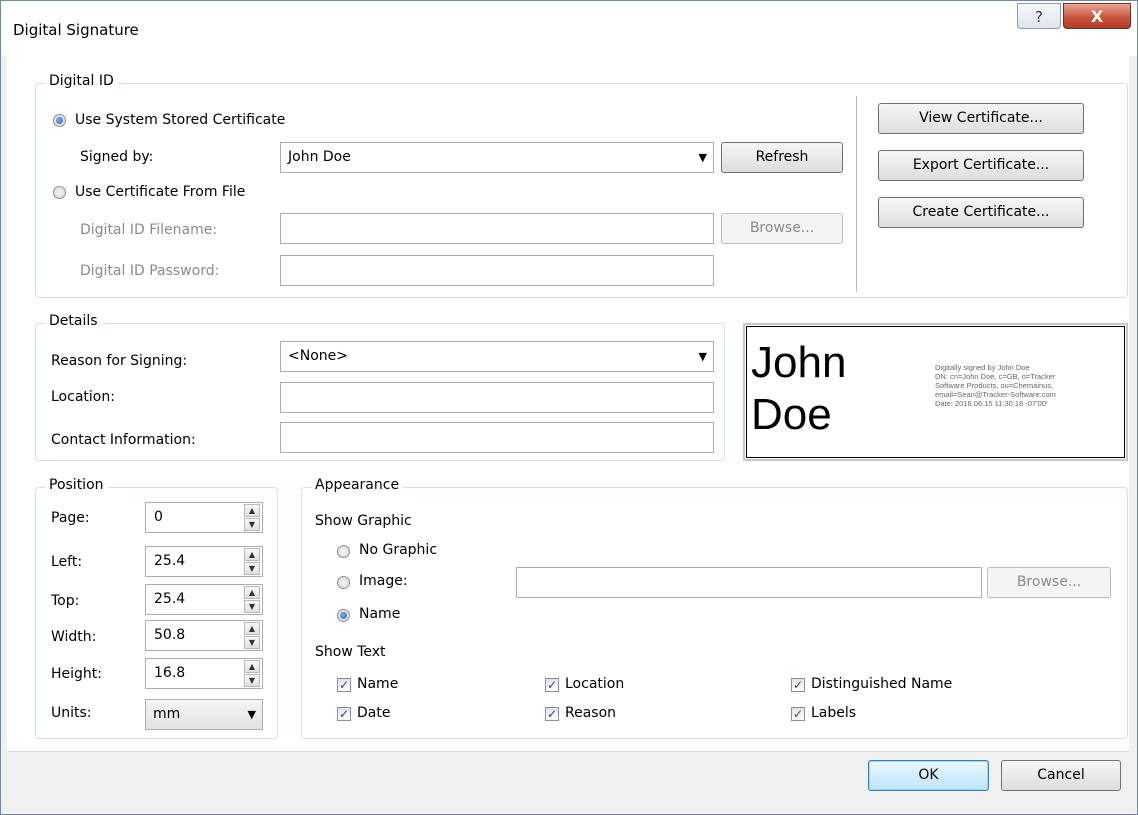 This screenshot has width=1138, height=815. Describe the element at coordinates (204, 673) in the screenshot. I see `height-stepper: 16.8 ▲ ▼` at that location.